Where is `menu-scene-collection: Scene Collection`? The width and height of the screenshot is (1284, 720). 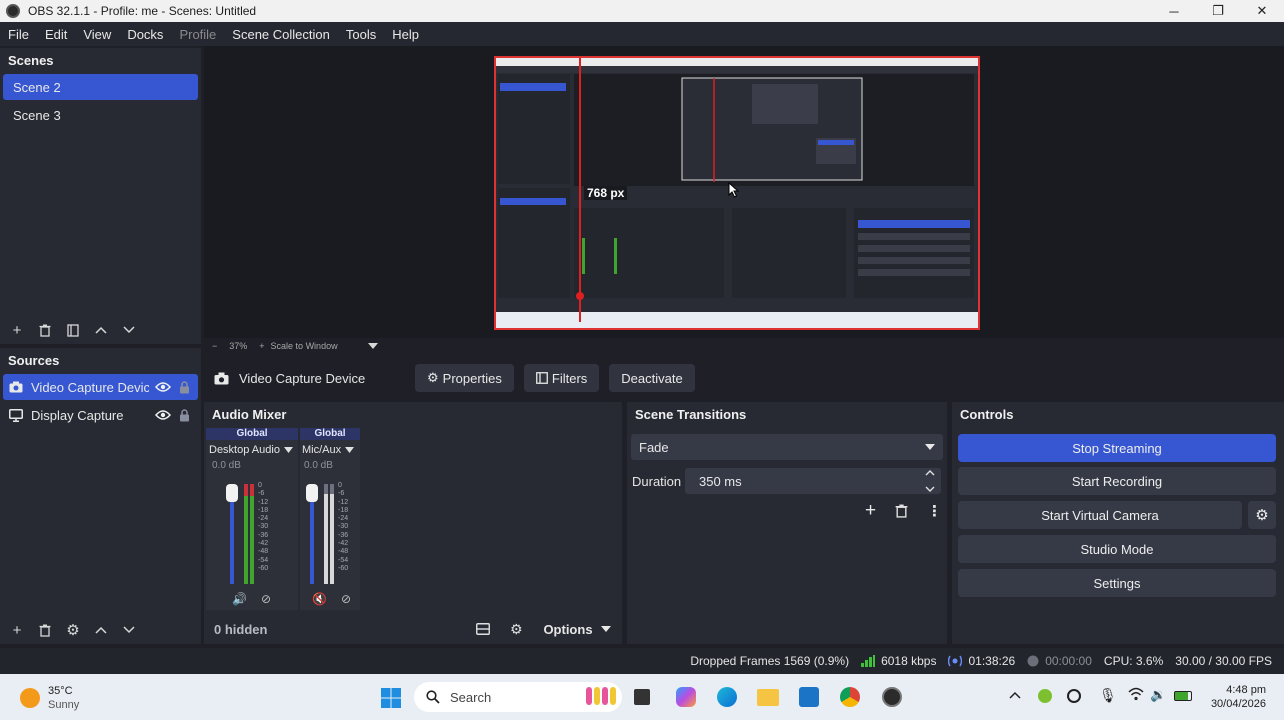 menu-scene-collection: Scene Collection is located at coordinates (281, 34).